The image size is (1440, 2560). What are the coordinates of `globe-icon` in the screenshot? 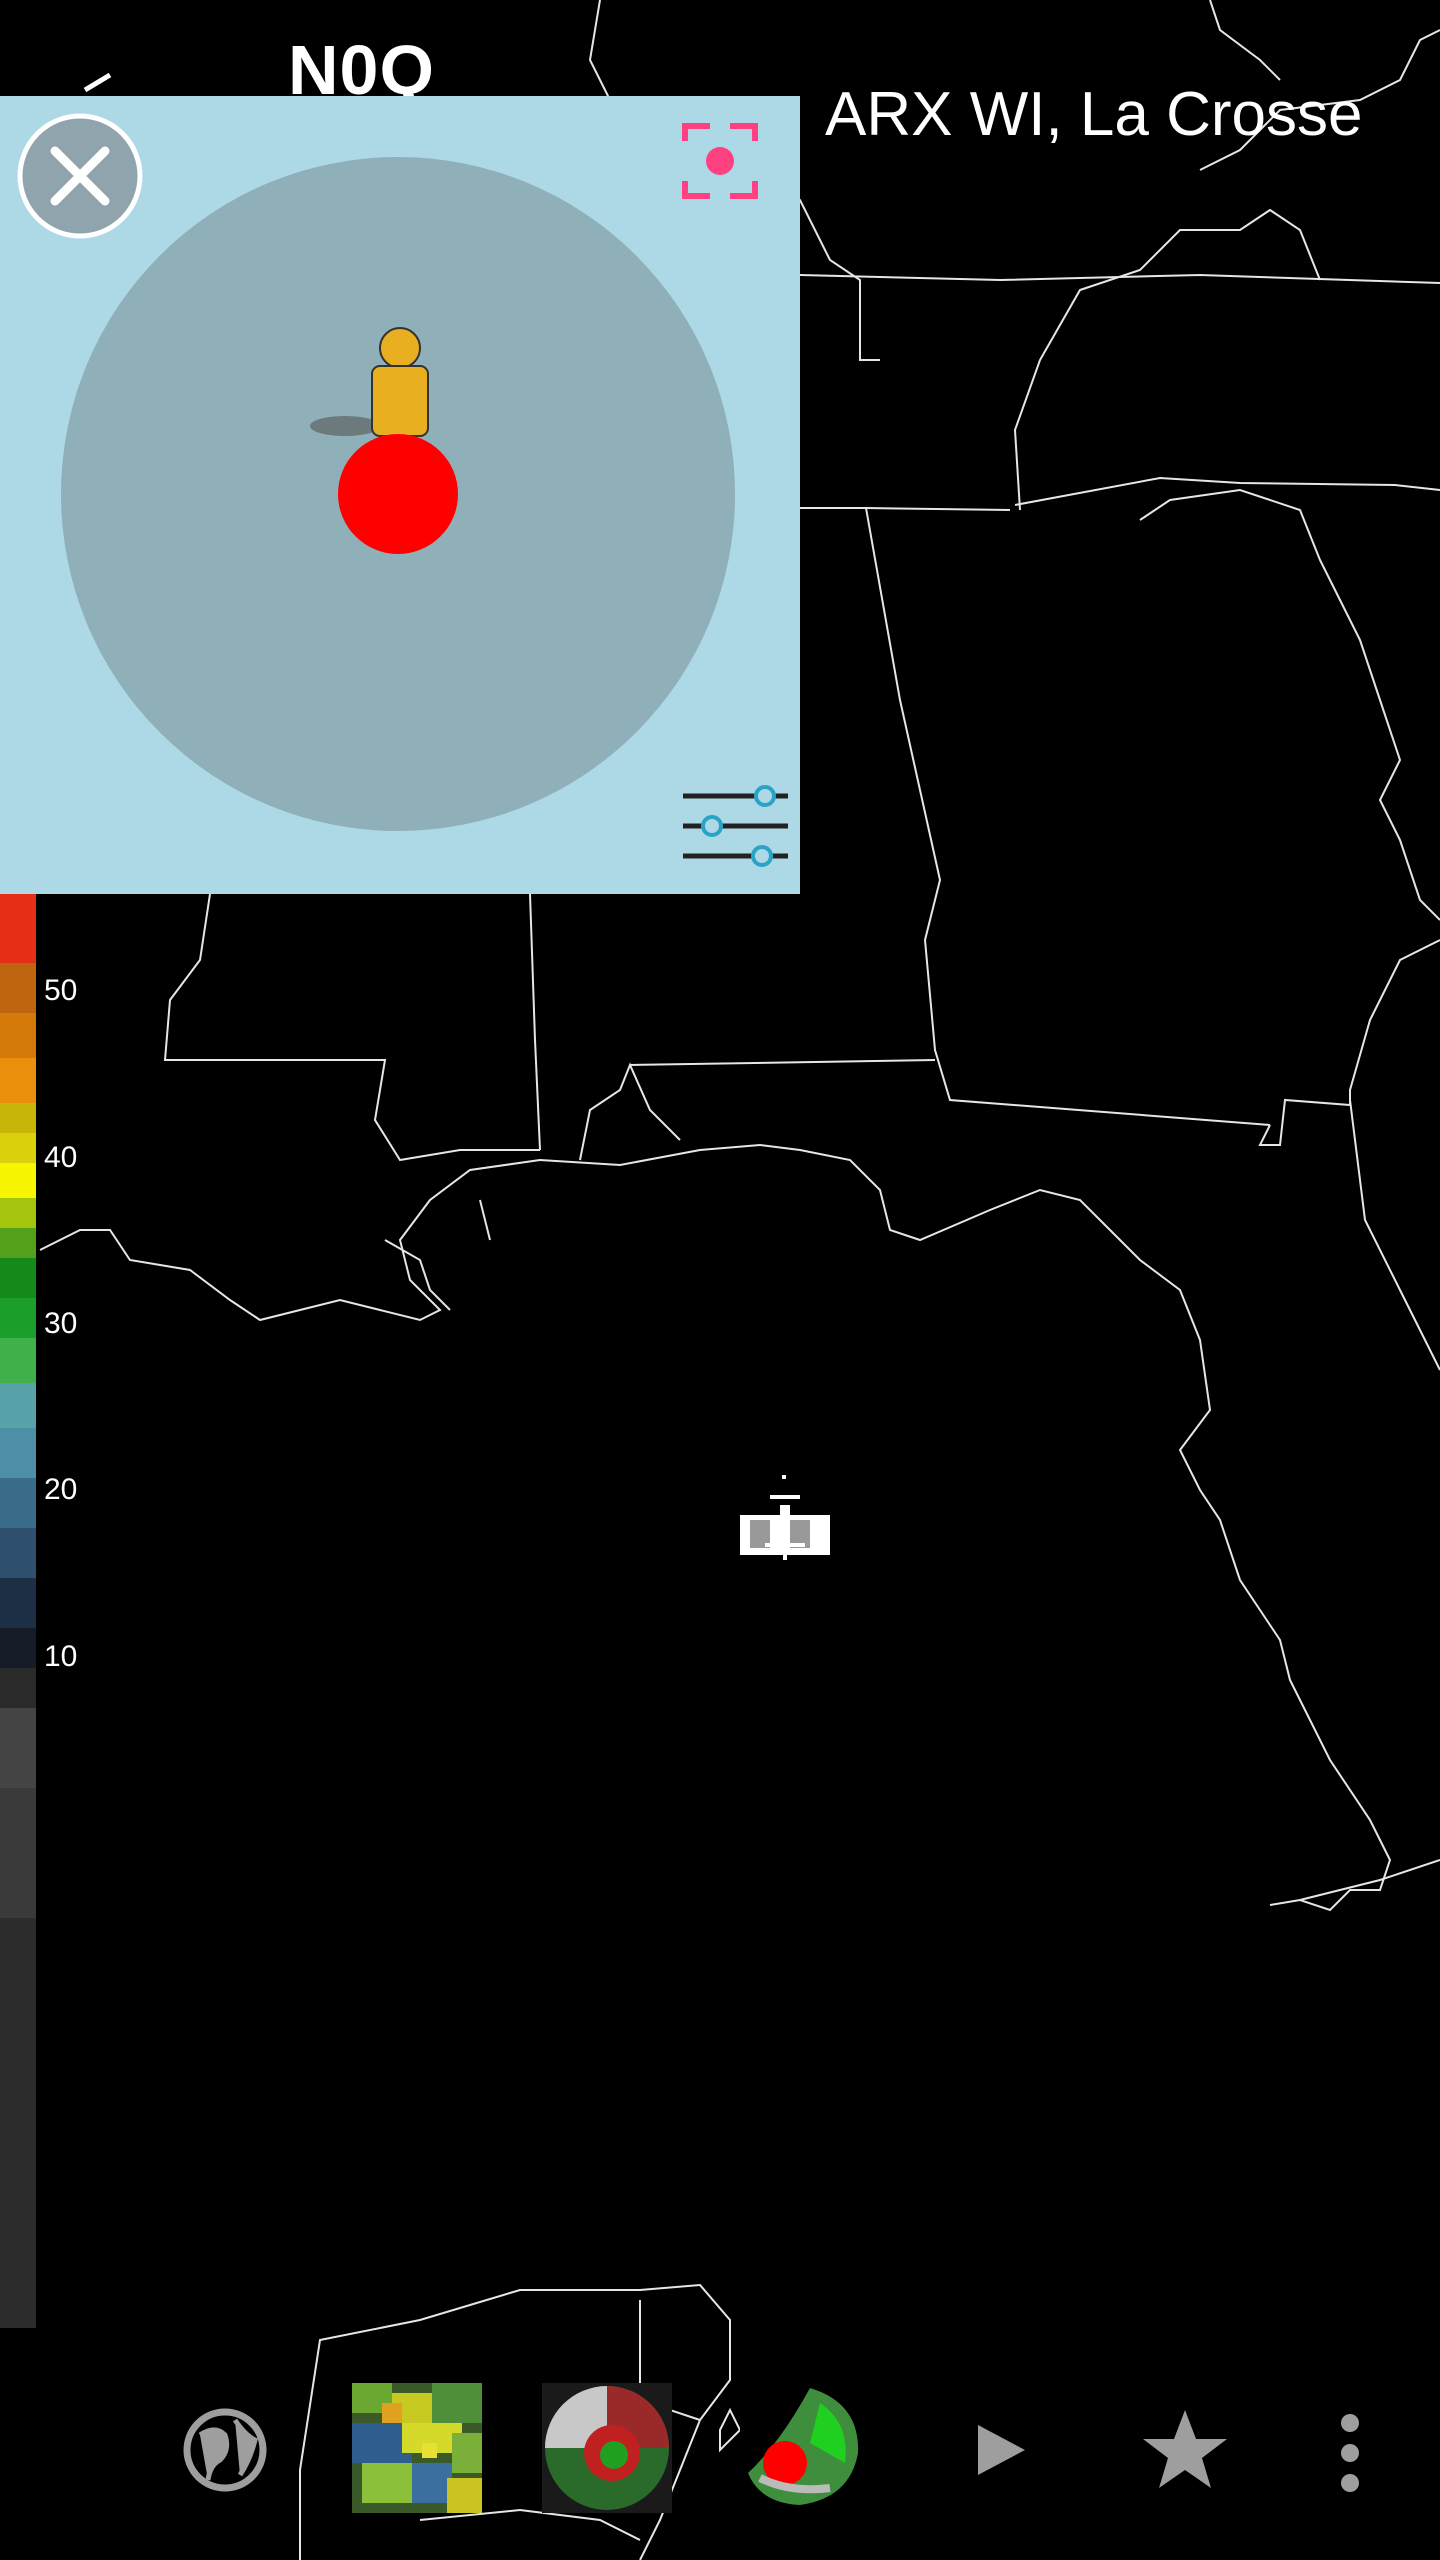 It's located at (225, 2450).